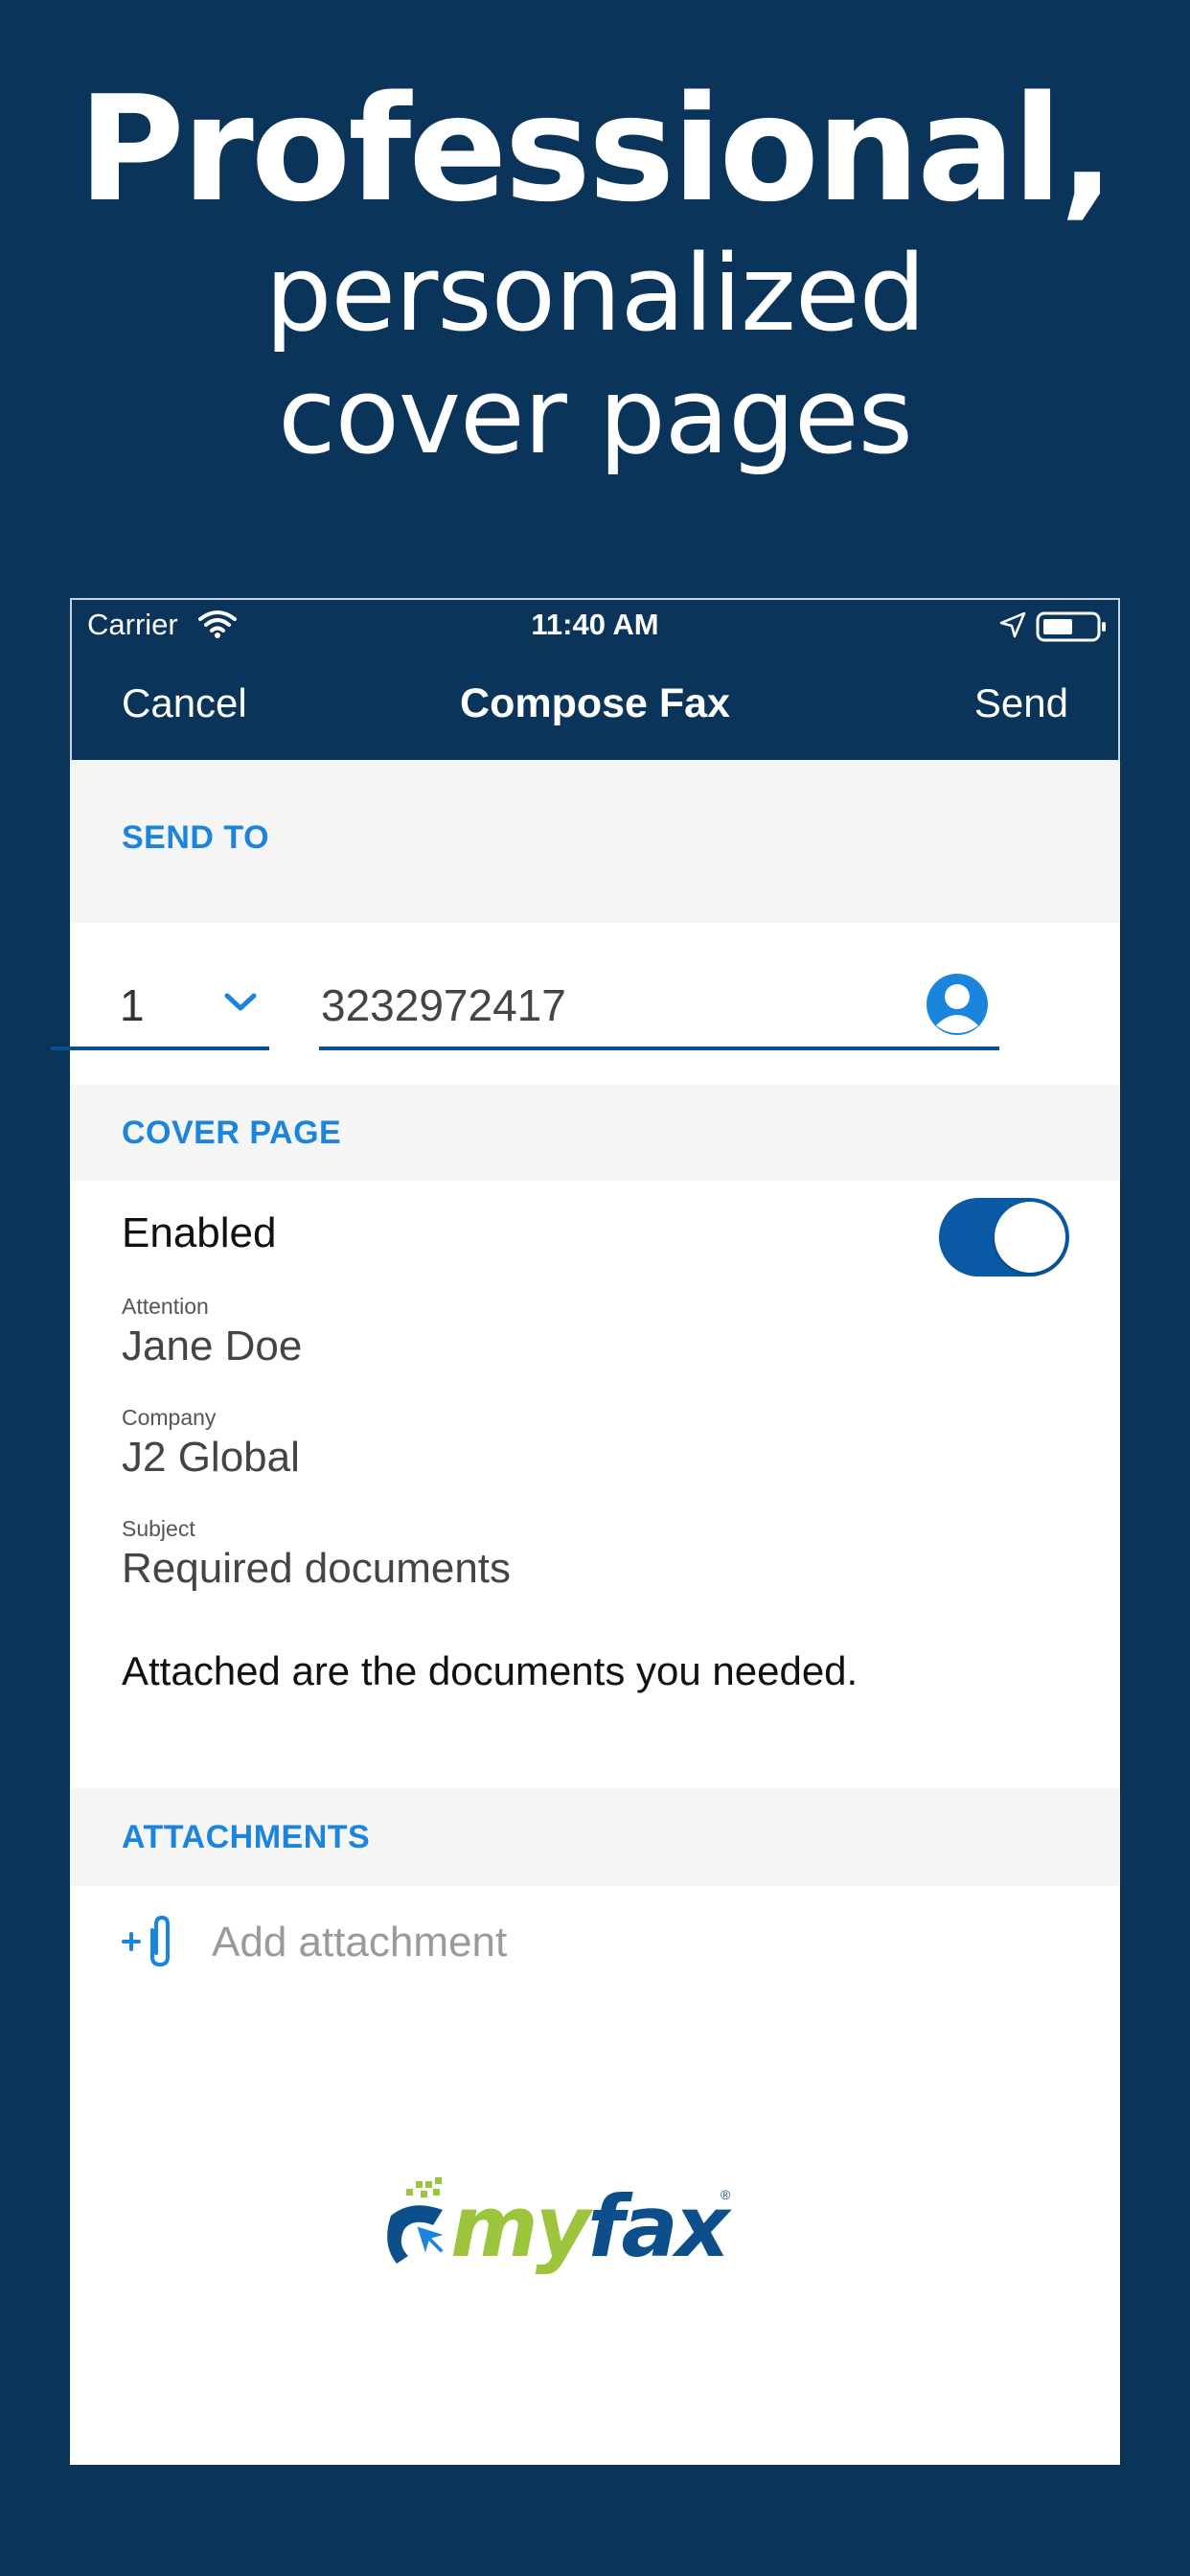 This screenshot has height=2576, width=1190. I want to click on page-title: Compose Fax, so click(595, 703).